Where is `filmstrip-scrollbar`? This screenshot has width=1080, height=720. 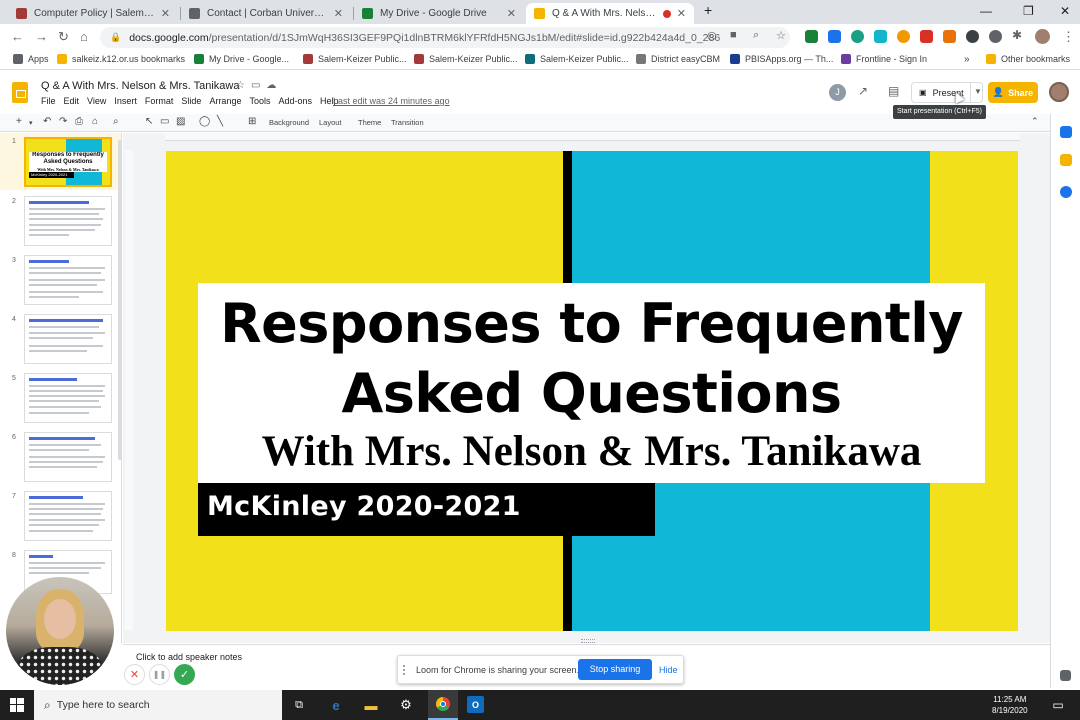
filmstrip-scrollbar is located at coordinates (120, 300).